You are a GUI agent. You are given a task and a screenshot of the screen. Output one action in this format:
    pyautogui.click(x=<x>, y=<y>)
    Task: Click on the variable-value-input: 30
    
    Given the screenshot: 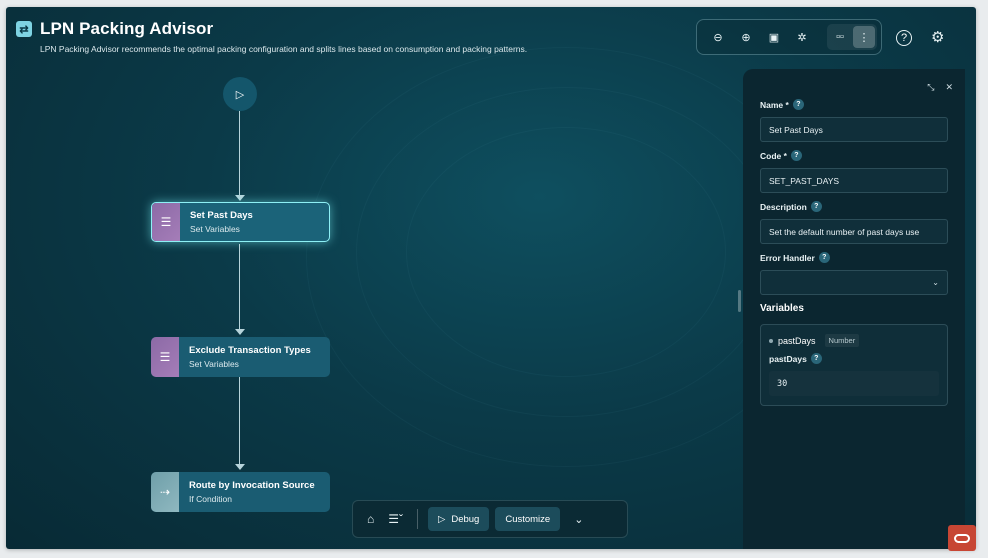 What is the action you would take?
    pyautogui.click(x=854, y=383)
    